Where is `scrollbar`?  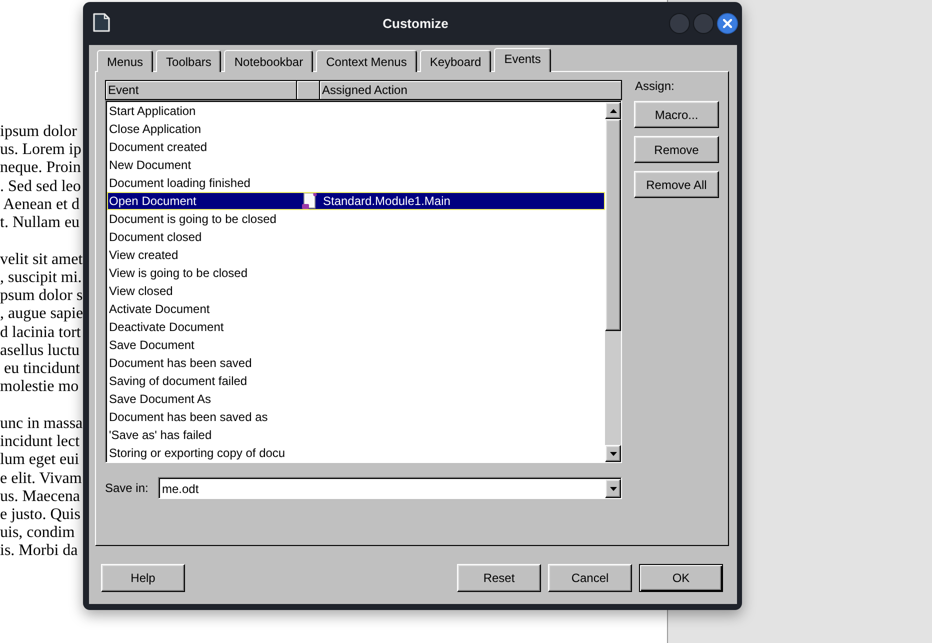 scrollbar is located at coordinates (613, 282).